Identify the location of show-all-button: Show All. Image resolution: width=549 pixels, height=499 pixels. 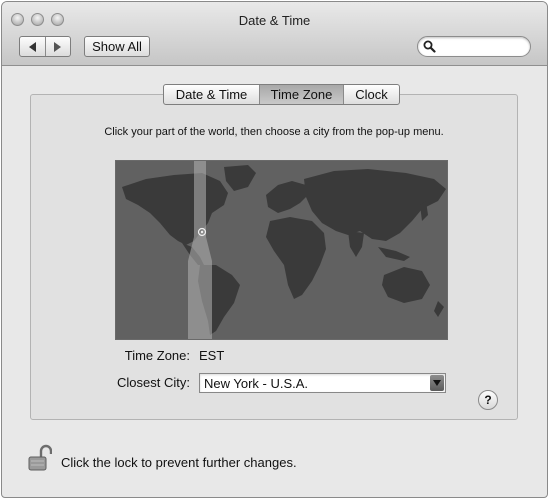
(117, 46).